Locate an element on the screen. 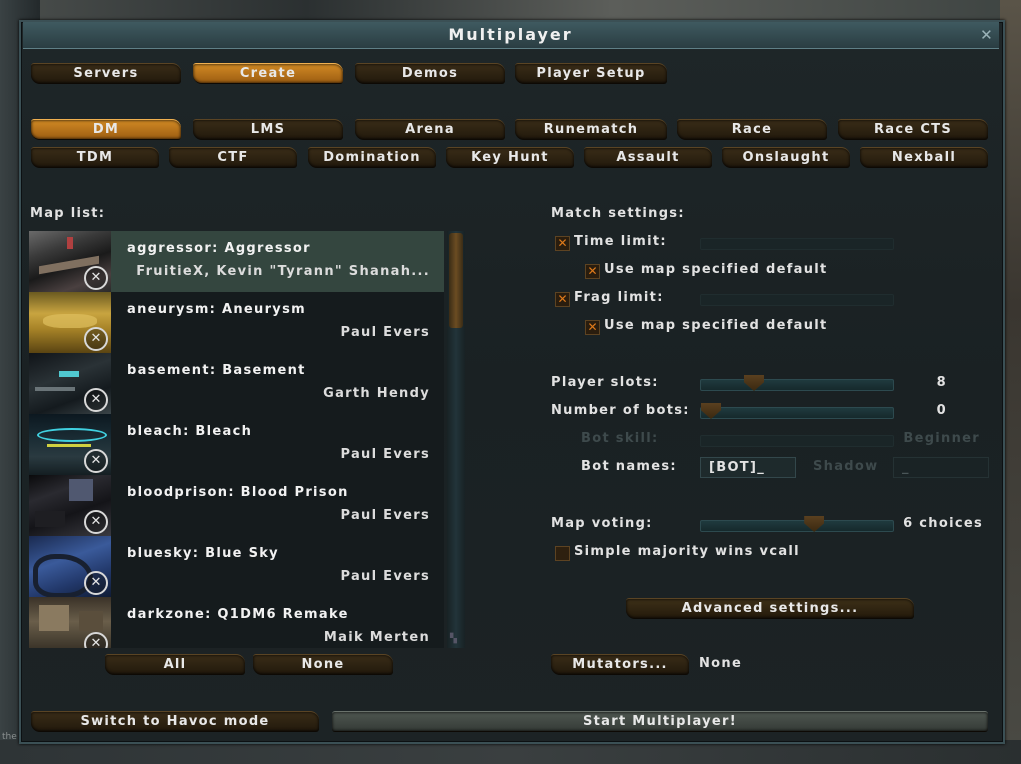 This screenshot has height=764, width=1021. gametype-ctf: CTF is located at coordinates (233, 157).